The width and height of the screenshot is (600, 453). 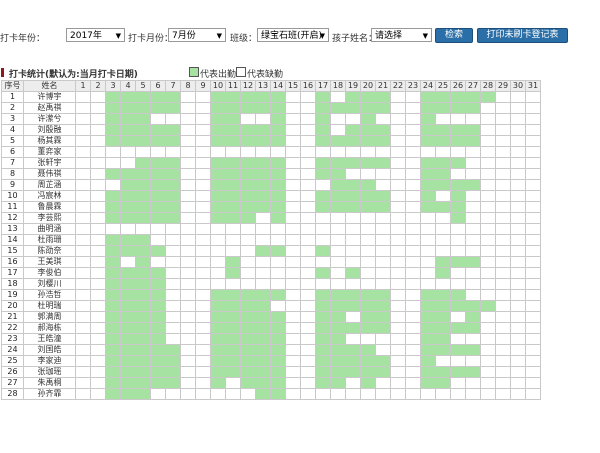 What do you see at coordinates (197, 35) in the screenshot?
I see `month-select: 7月份 ▼` at bounding box center [197, 35].